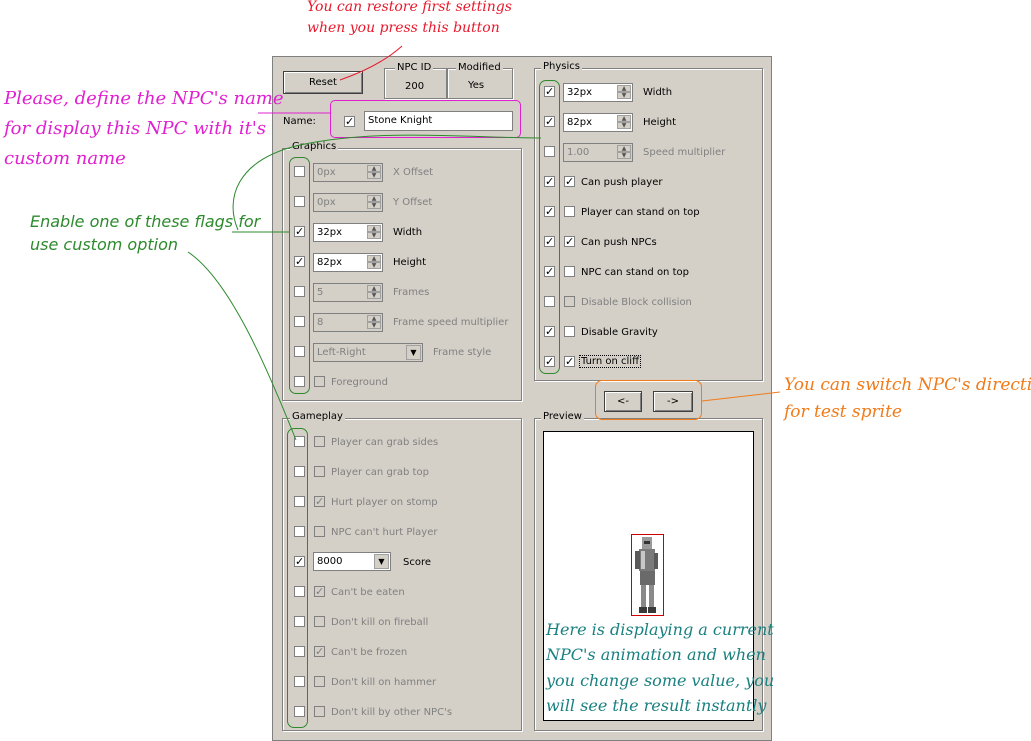  Describe the element at coordinates (479, 67) in the screenshot. I see `modified-title: Modified` at that location.